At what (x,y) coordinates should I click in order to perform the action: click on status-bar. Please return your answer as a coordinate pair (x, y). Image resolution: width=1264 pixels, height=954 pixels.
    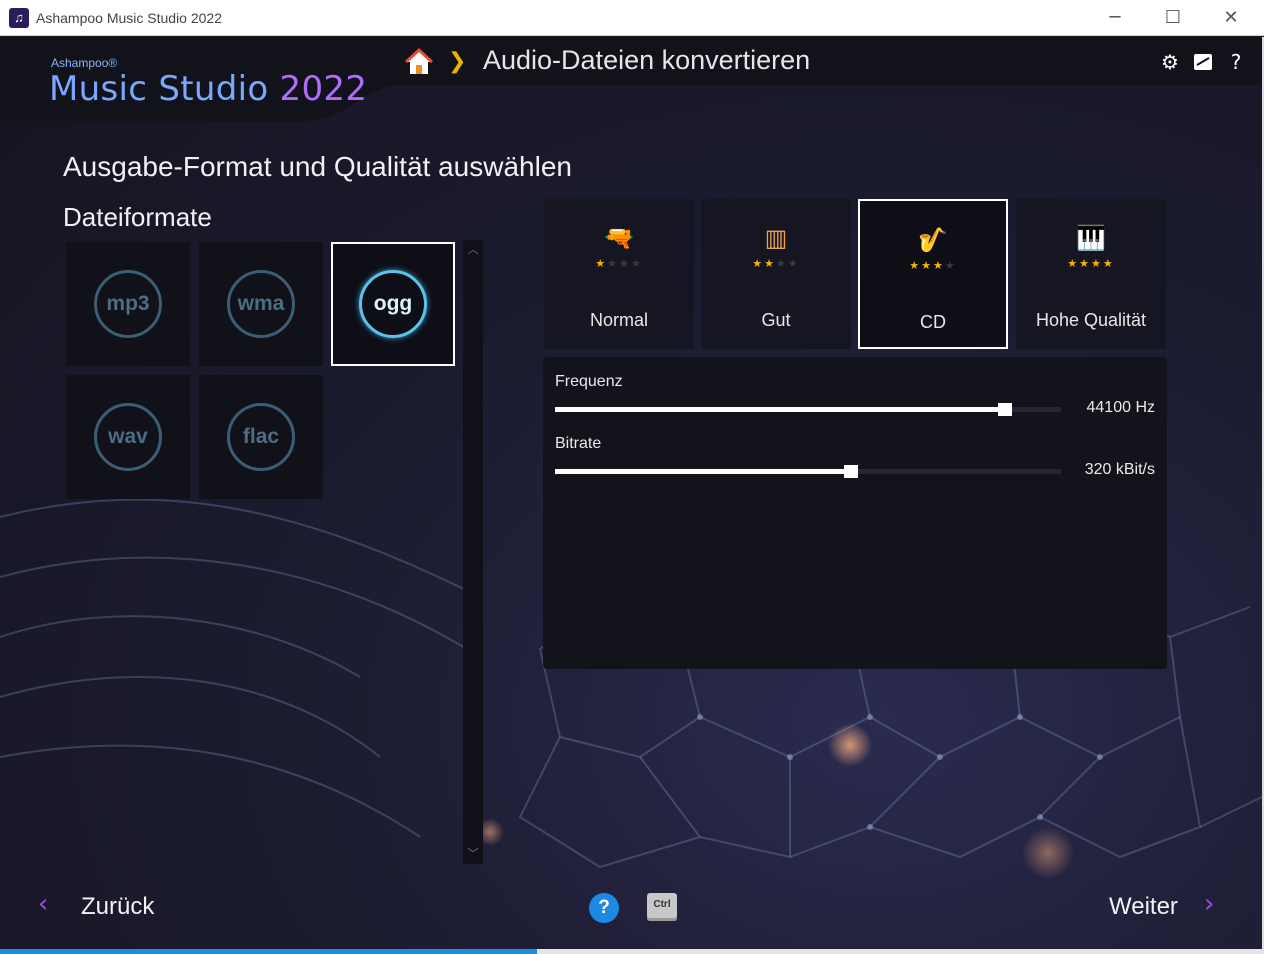
    Looking at the image, I should click on (632, 951).